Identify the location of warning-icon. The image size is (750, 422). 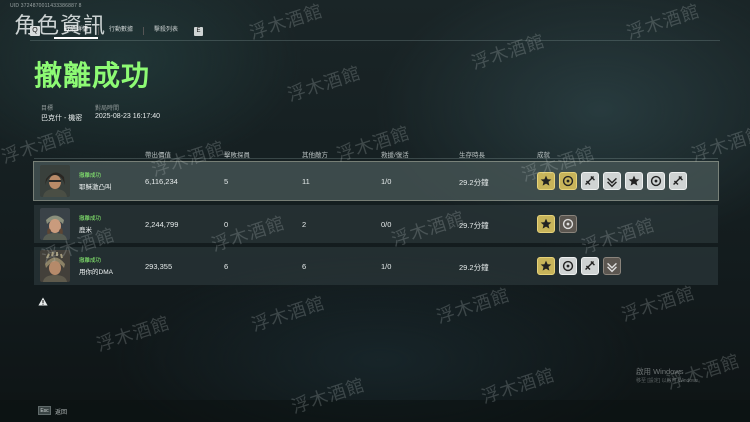
(43, 302).